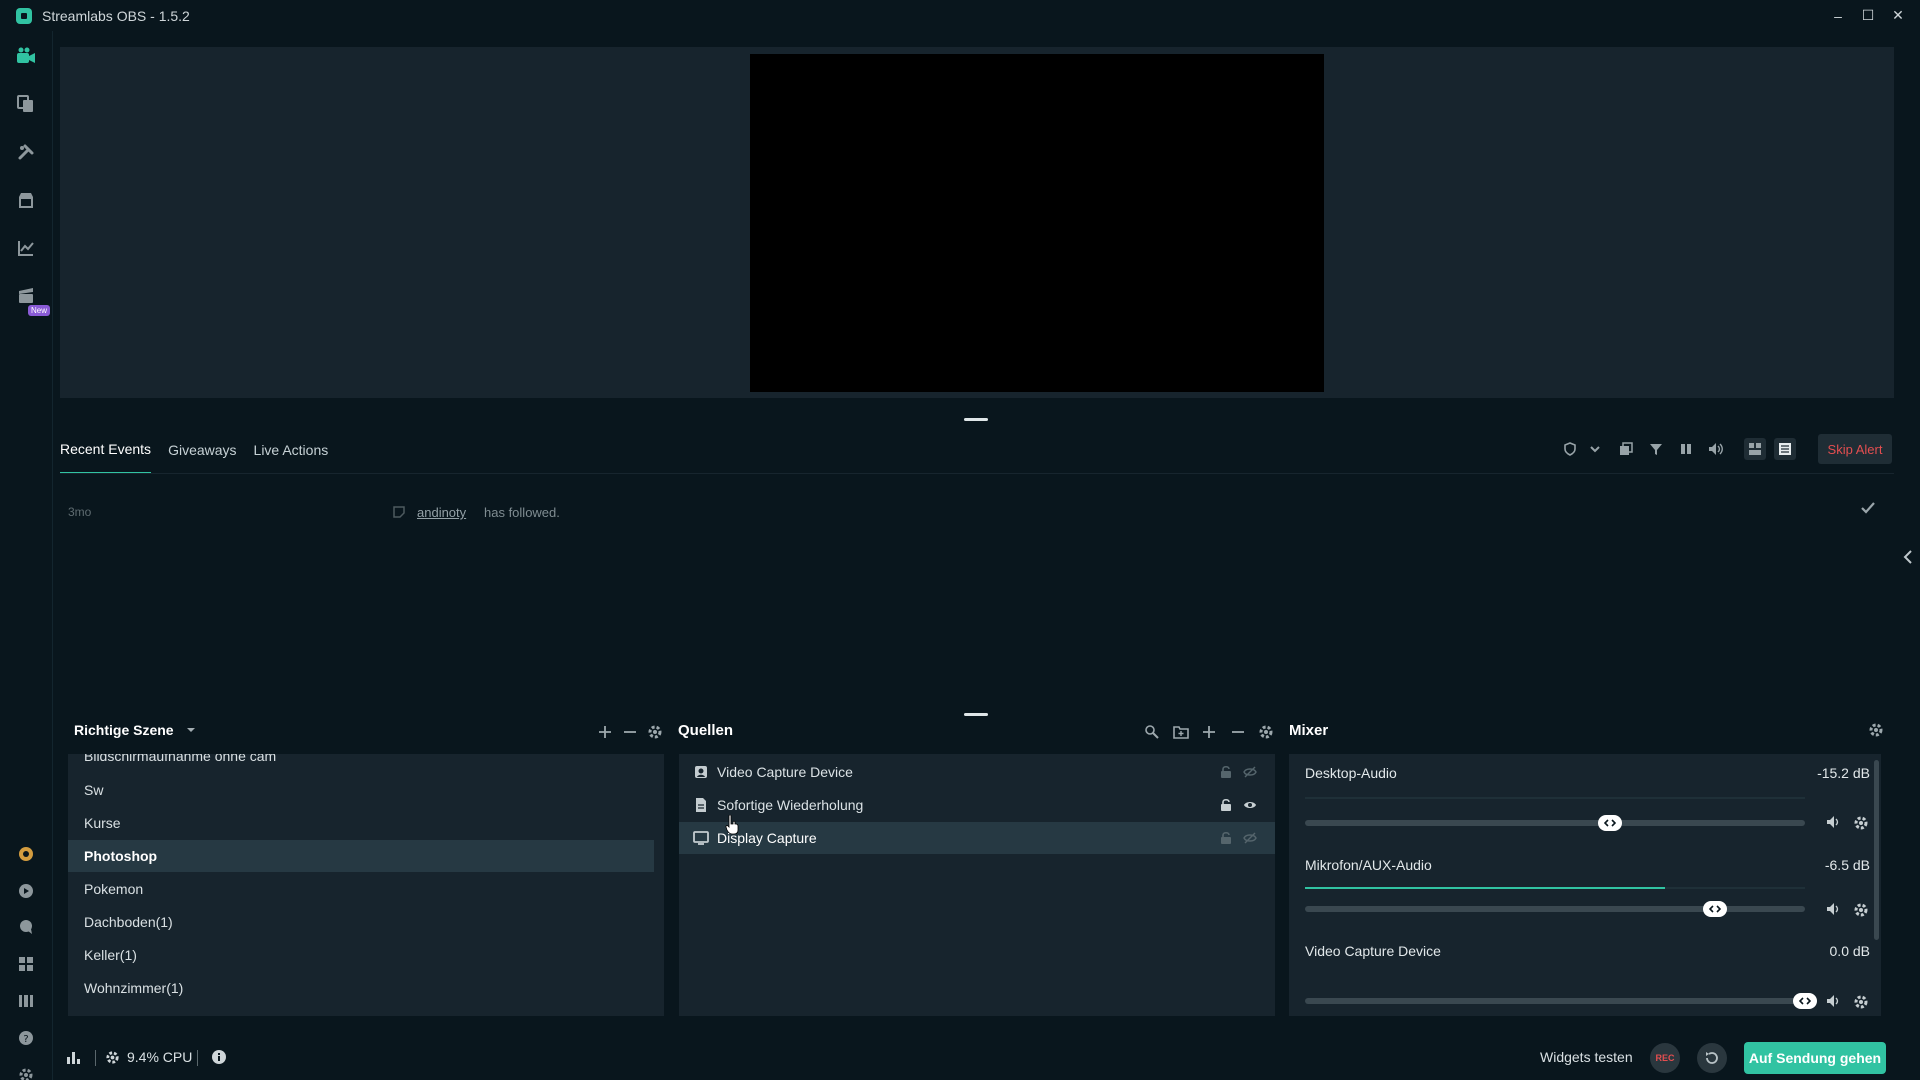 The width and height of the screenshot is (1920, 1080). I want to click on mixer-scrollbar, so click(1876, 850).